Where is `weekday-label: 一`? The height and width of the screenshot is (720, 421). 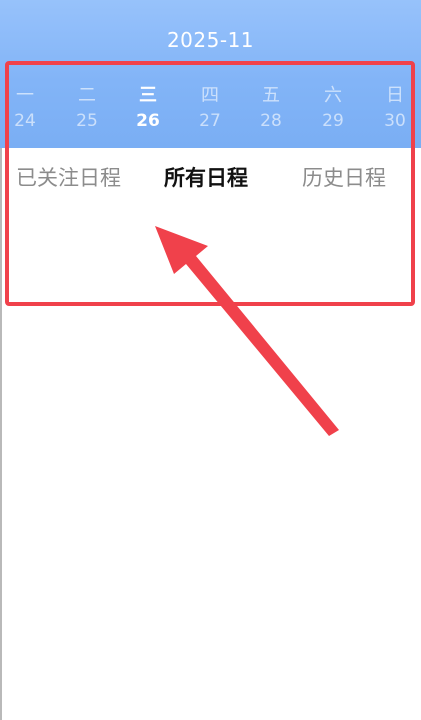 weekday-label: 一 is located at coordinates (25, 95).